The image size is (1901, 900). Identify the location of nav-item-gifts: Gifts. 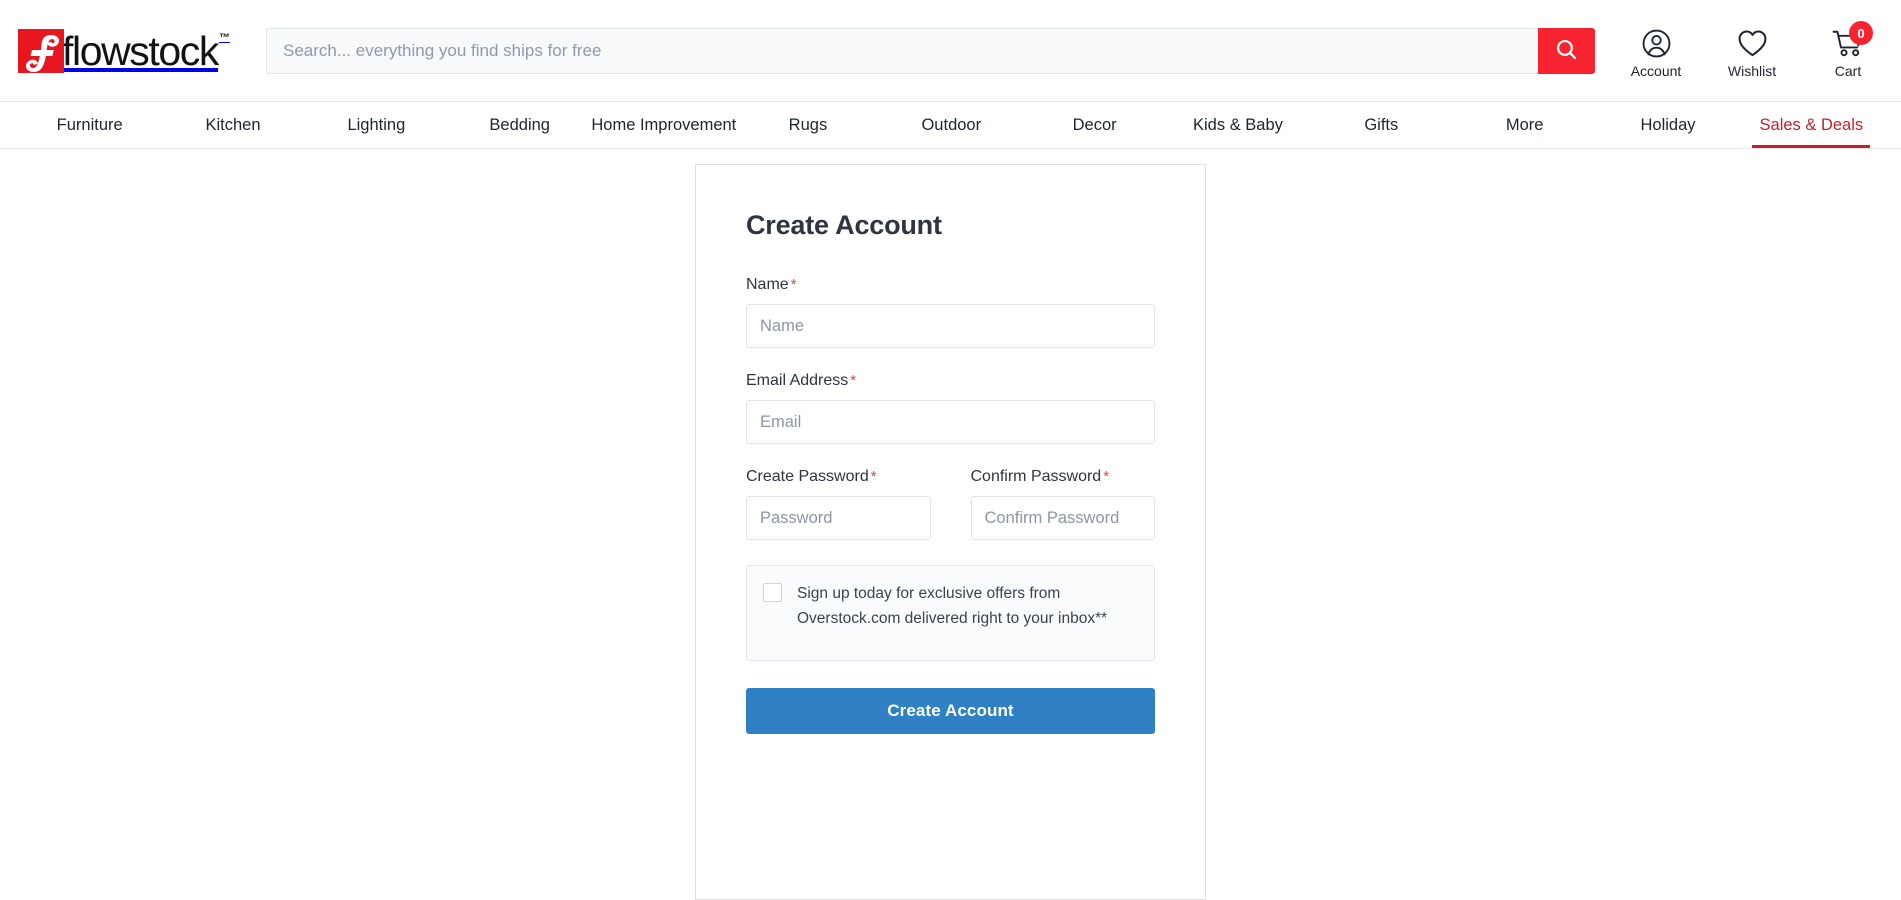
(1381, 125).